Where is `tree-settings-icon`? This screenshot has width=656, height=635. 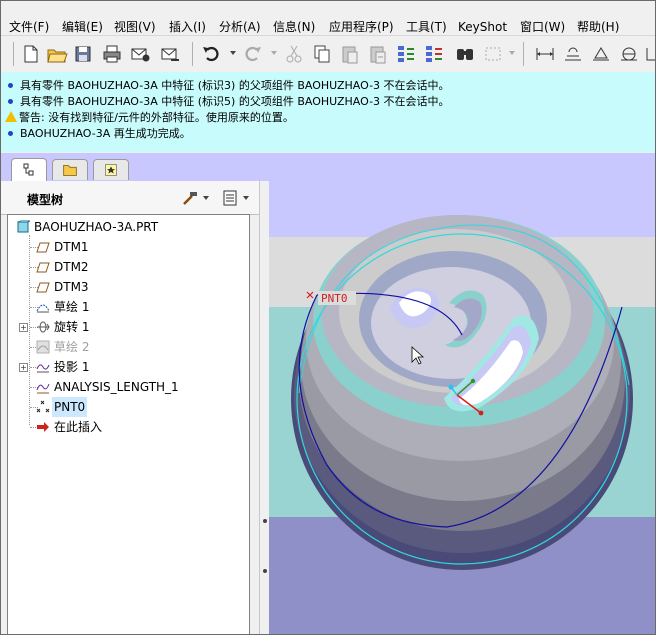
tree-settings-icon is located at coordinates (190, 198).